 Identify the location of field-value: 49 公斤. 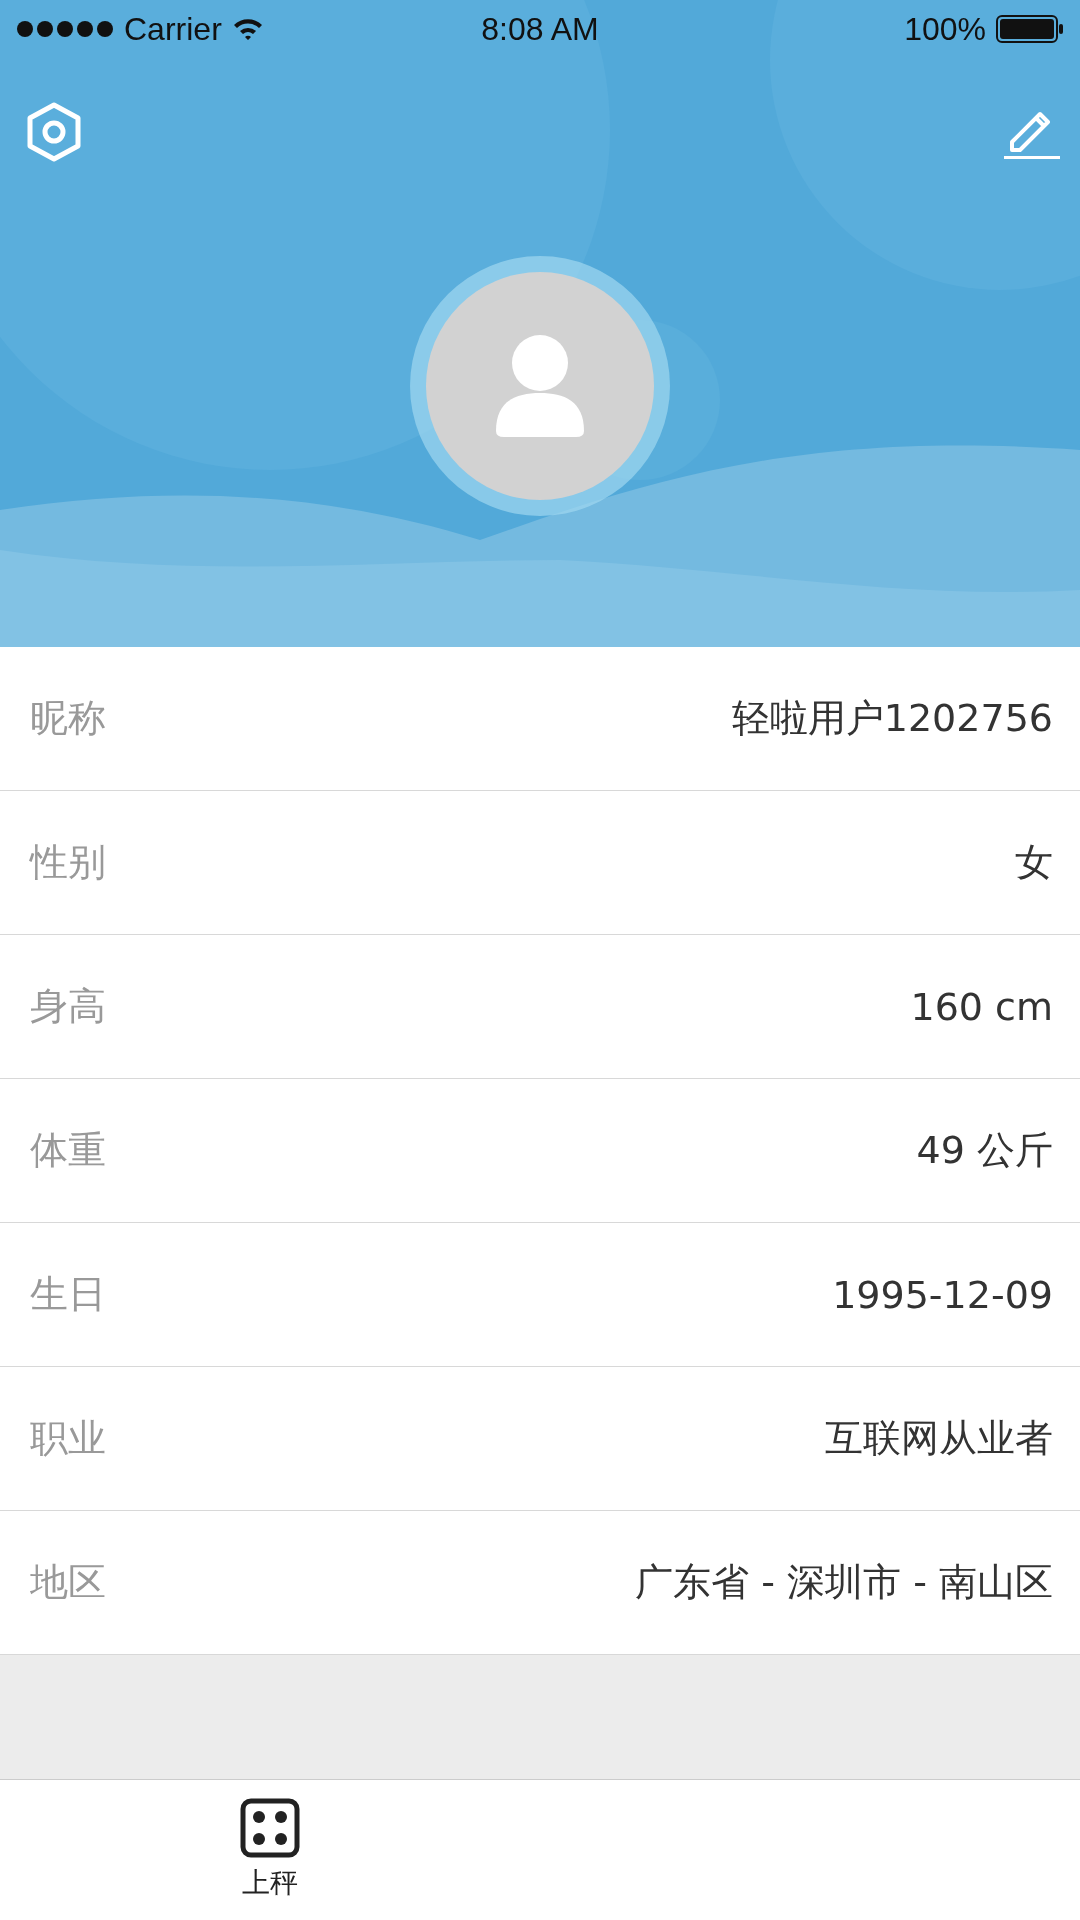
(984, 1150).